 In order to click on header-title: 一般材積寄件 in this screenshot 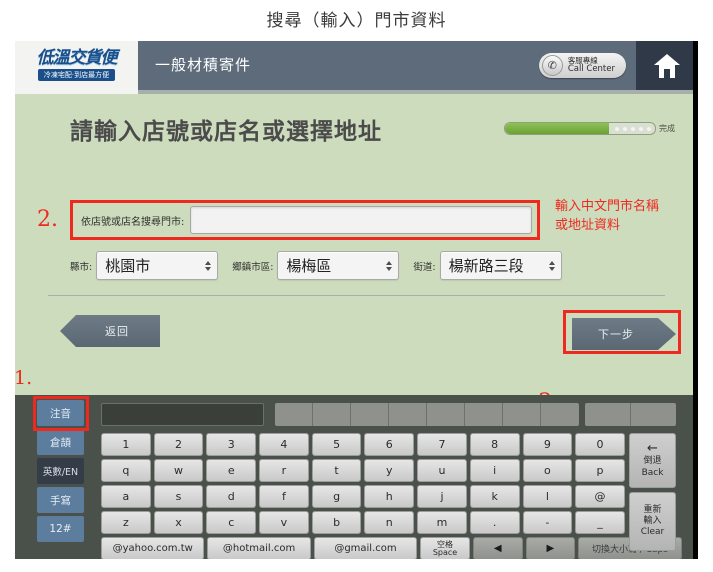, I will do `click(203, 65)`.